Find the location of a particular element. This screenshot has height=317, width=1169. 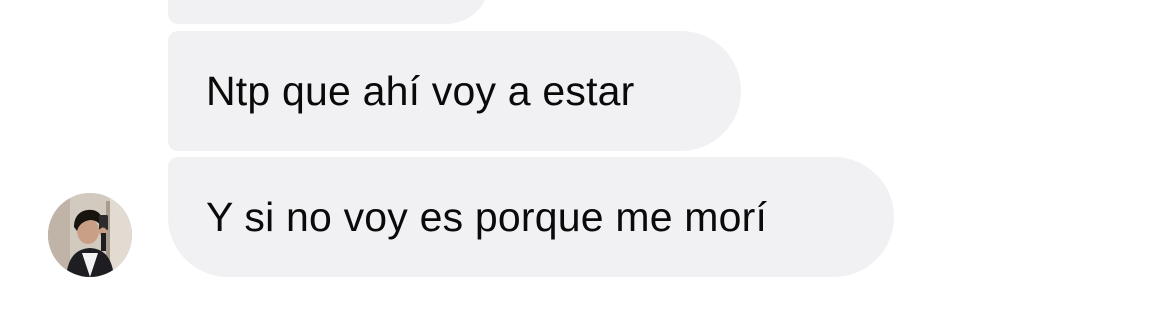

user-photo-avatar-icon is located at coordinates (90, 235).